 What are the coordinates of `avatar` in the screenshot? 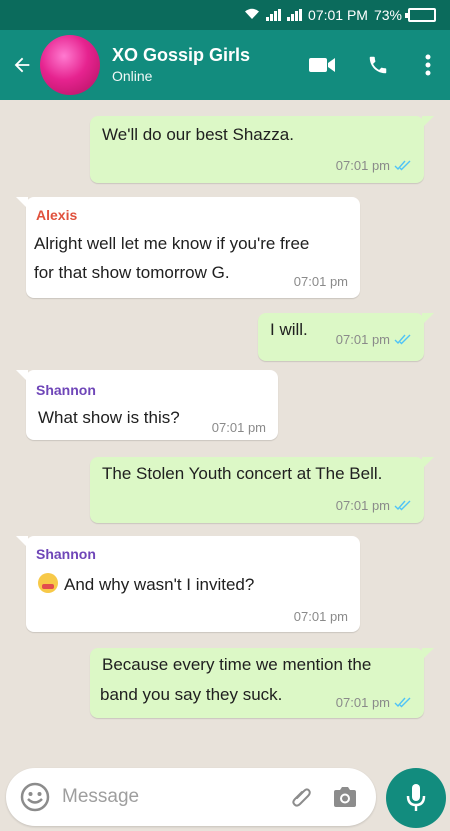 It's located at (70, 65).